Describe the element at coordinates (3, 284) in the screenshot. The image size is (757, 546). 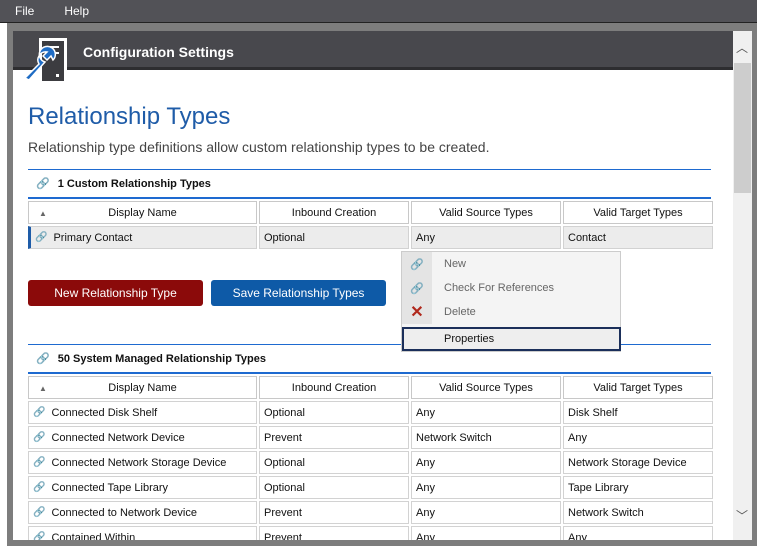
I see `splitter-handle` at that location.